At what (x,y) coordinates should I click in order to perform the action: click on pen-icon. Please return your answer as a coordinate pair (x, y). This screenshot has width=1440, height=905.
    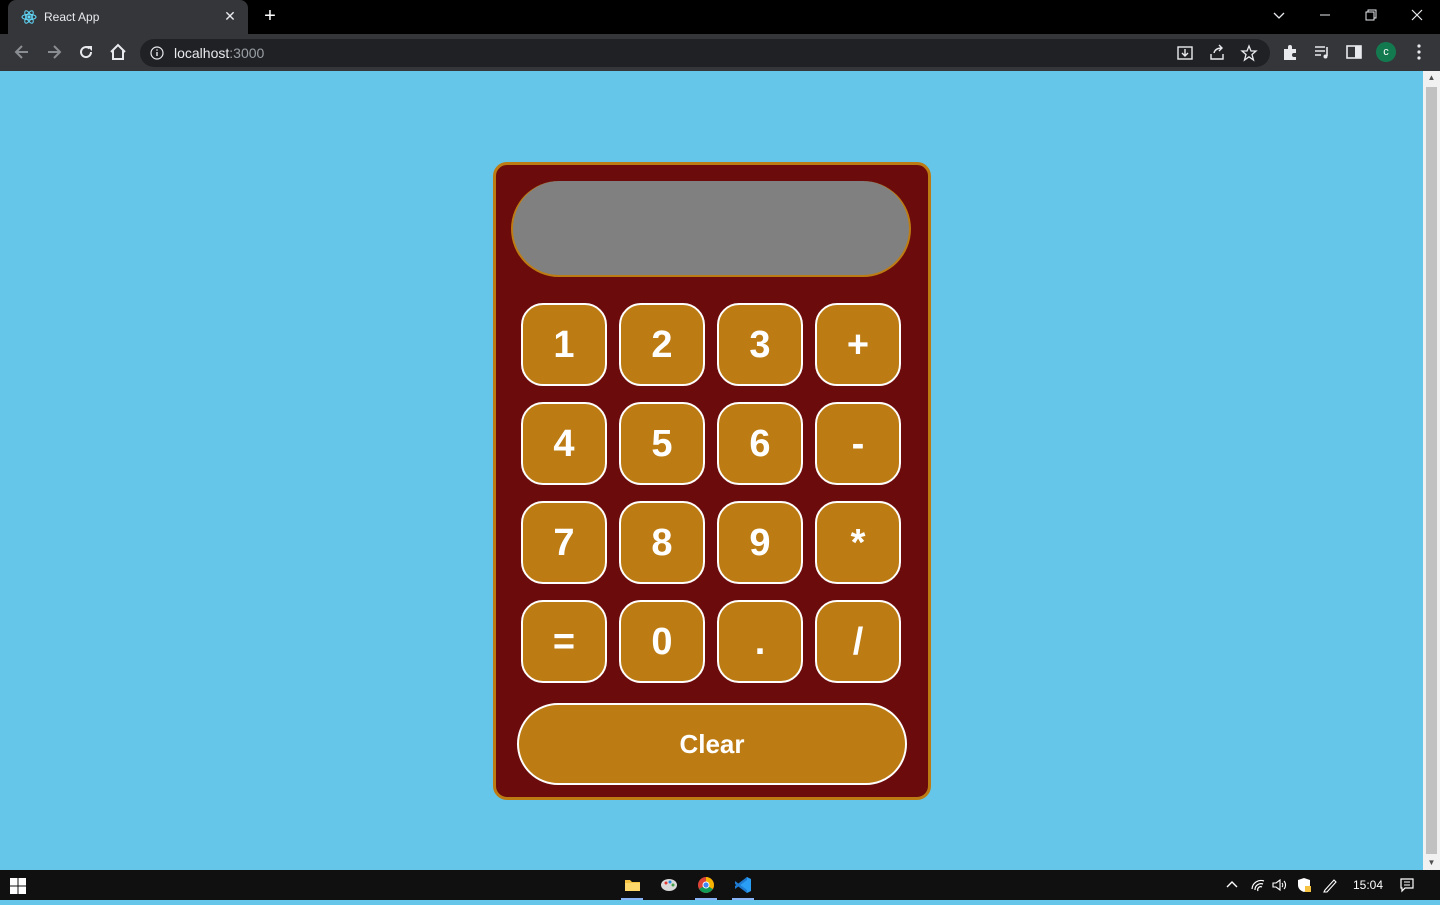
    Looking at the image, I should click on (1330, 885).